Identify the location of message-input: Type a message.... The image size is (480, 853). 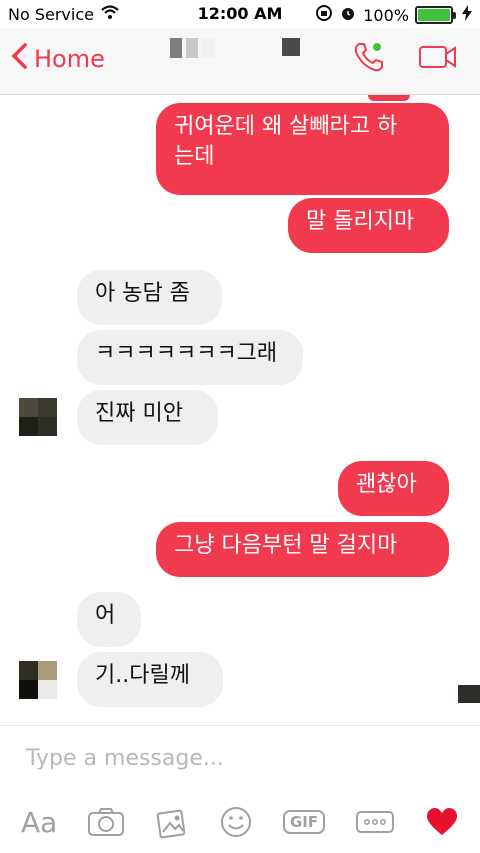
(125, 758).